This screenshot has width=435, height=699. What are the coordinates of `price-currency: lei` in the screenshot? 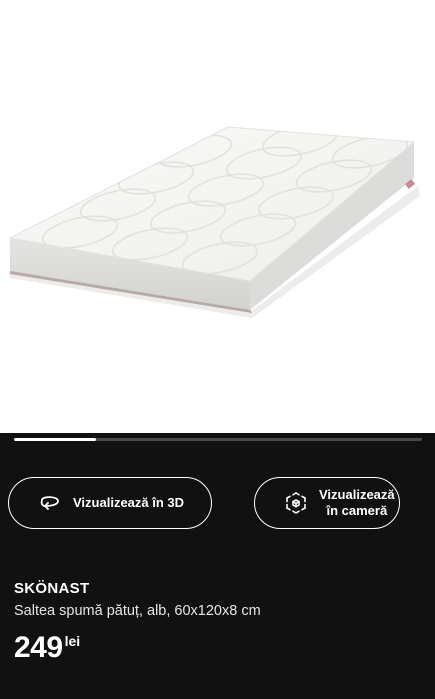 It's located at (72, 641).